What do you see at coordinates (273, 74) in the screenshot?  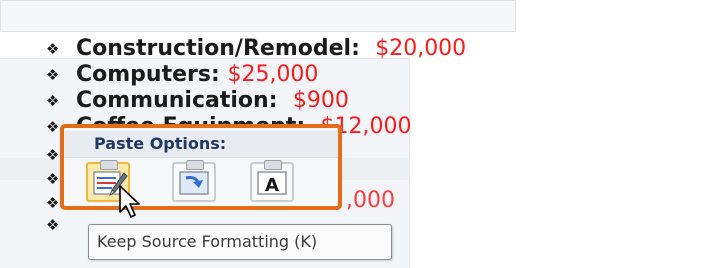 I see `item-value: $25,000` at bounding box center [273, 74].